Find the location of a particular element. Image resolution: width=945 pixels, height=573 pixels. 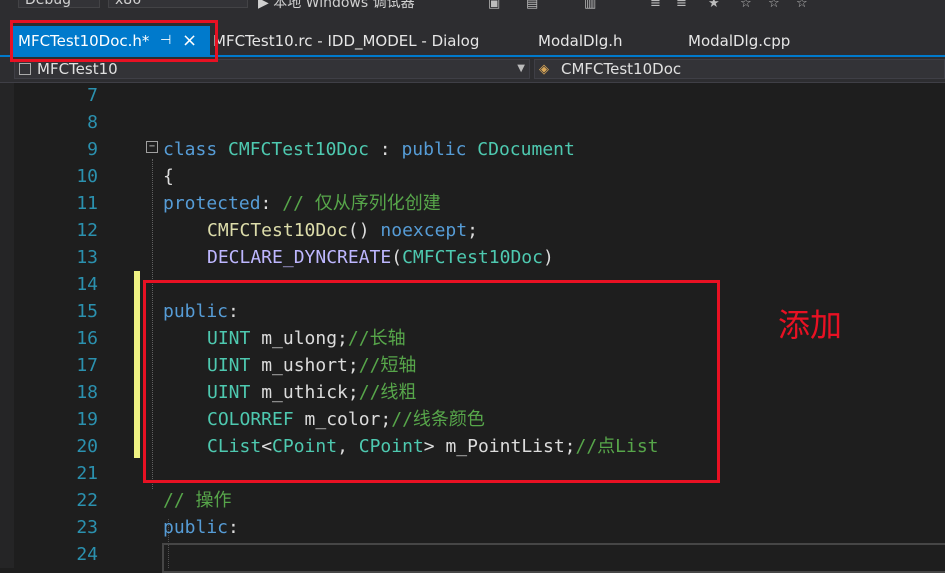

scope-dropdown: ◈ CMFCTest10Doc is located at coordinates (739, 69).